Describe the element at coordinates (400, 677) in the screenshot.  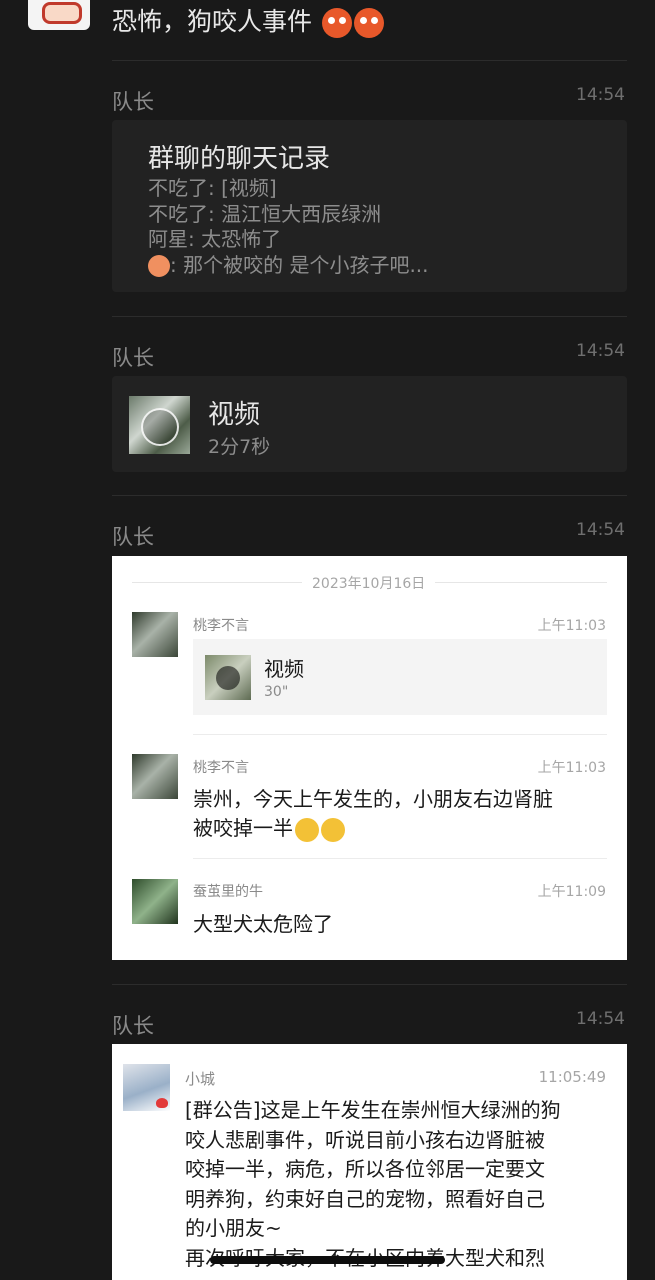
I see `video-card: 视频 30"` at that location.